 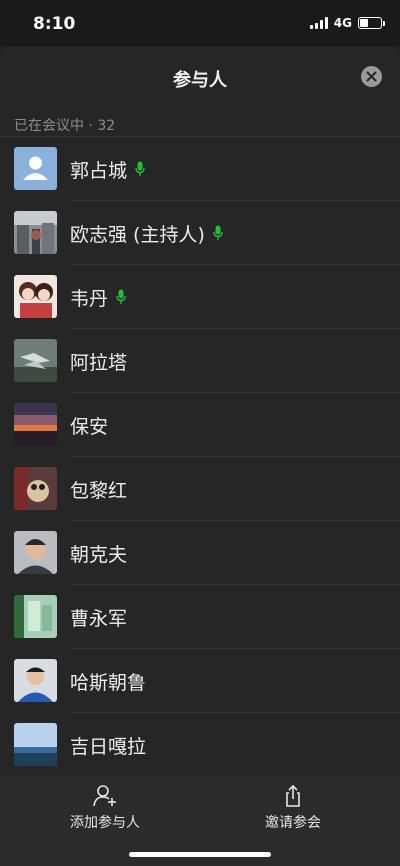 What do you see at coordinates (99, 362) in the screenshot?
I see `participant-name: 阿拉塔` at bounding box center [99, 362].